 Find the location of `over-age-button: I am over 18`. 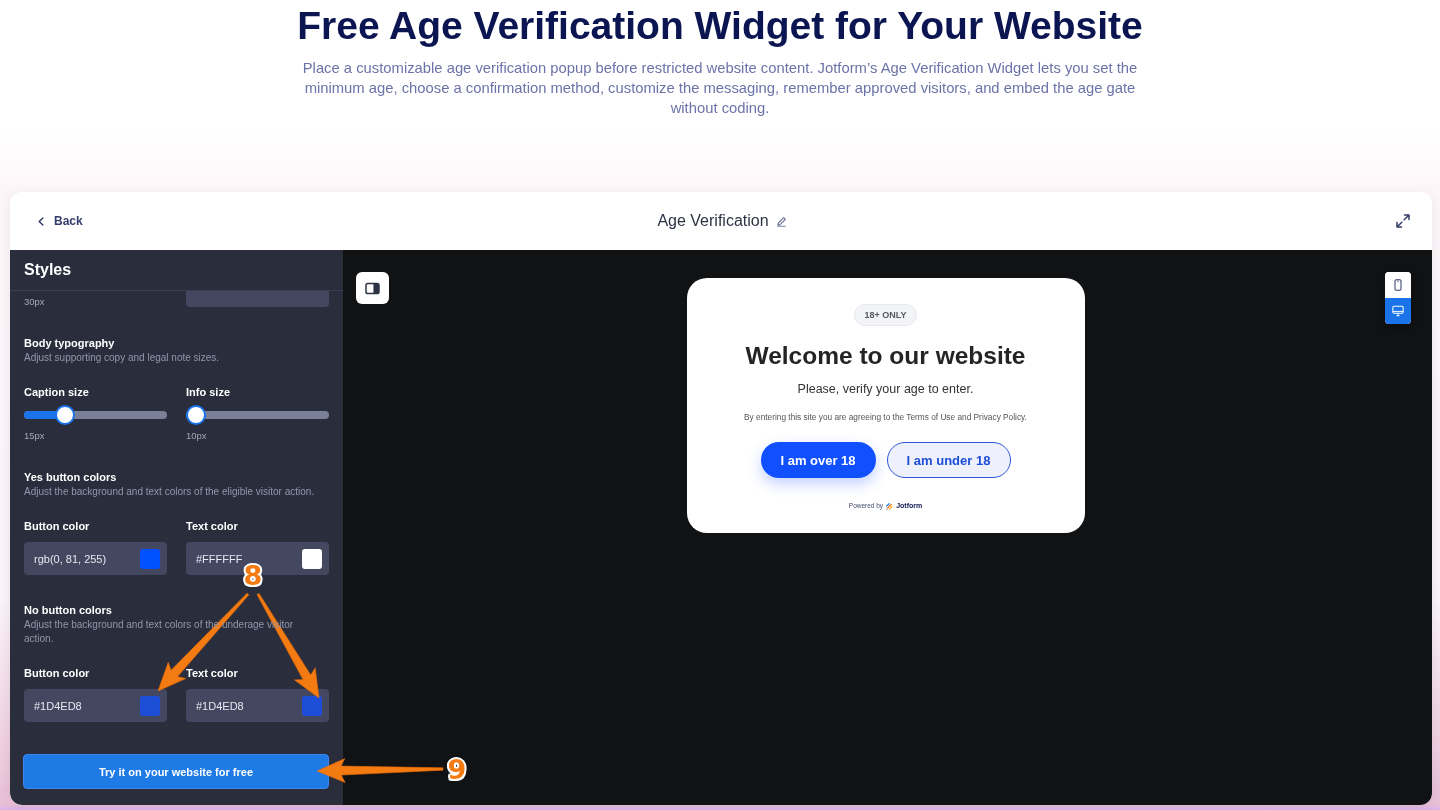

over-age-button: I am over 18 is located at coordinates (818, 460).